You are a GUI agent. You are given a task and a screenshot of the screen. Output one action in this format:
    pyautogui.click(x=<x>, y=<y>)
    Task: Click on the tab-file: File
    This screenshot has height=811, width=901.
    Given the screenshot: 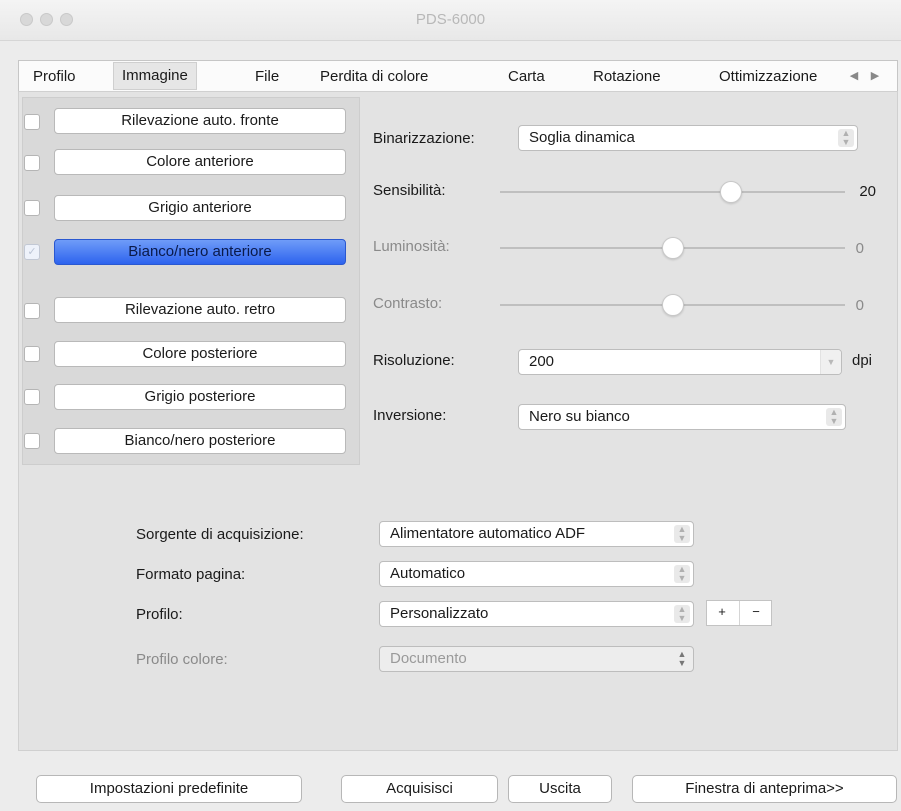 What is the action you would take?
    pyautogui.click(x=267, y=77)
    